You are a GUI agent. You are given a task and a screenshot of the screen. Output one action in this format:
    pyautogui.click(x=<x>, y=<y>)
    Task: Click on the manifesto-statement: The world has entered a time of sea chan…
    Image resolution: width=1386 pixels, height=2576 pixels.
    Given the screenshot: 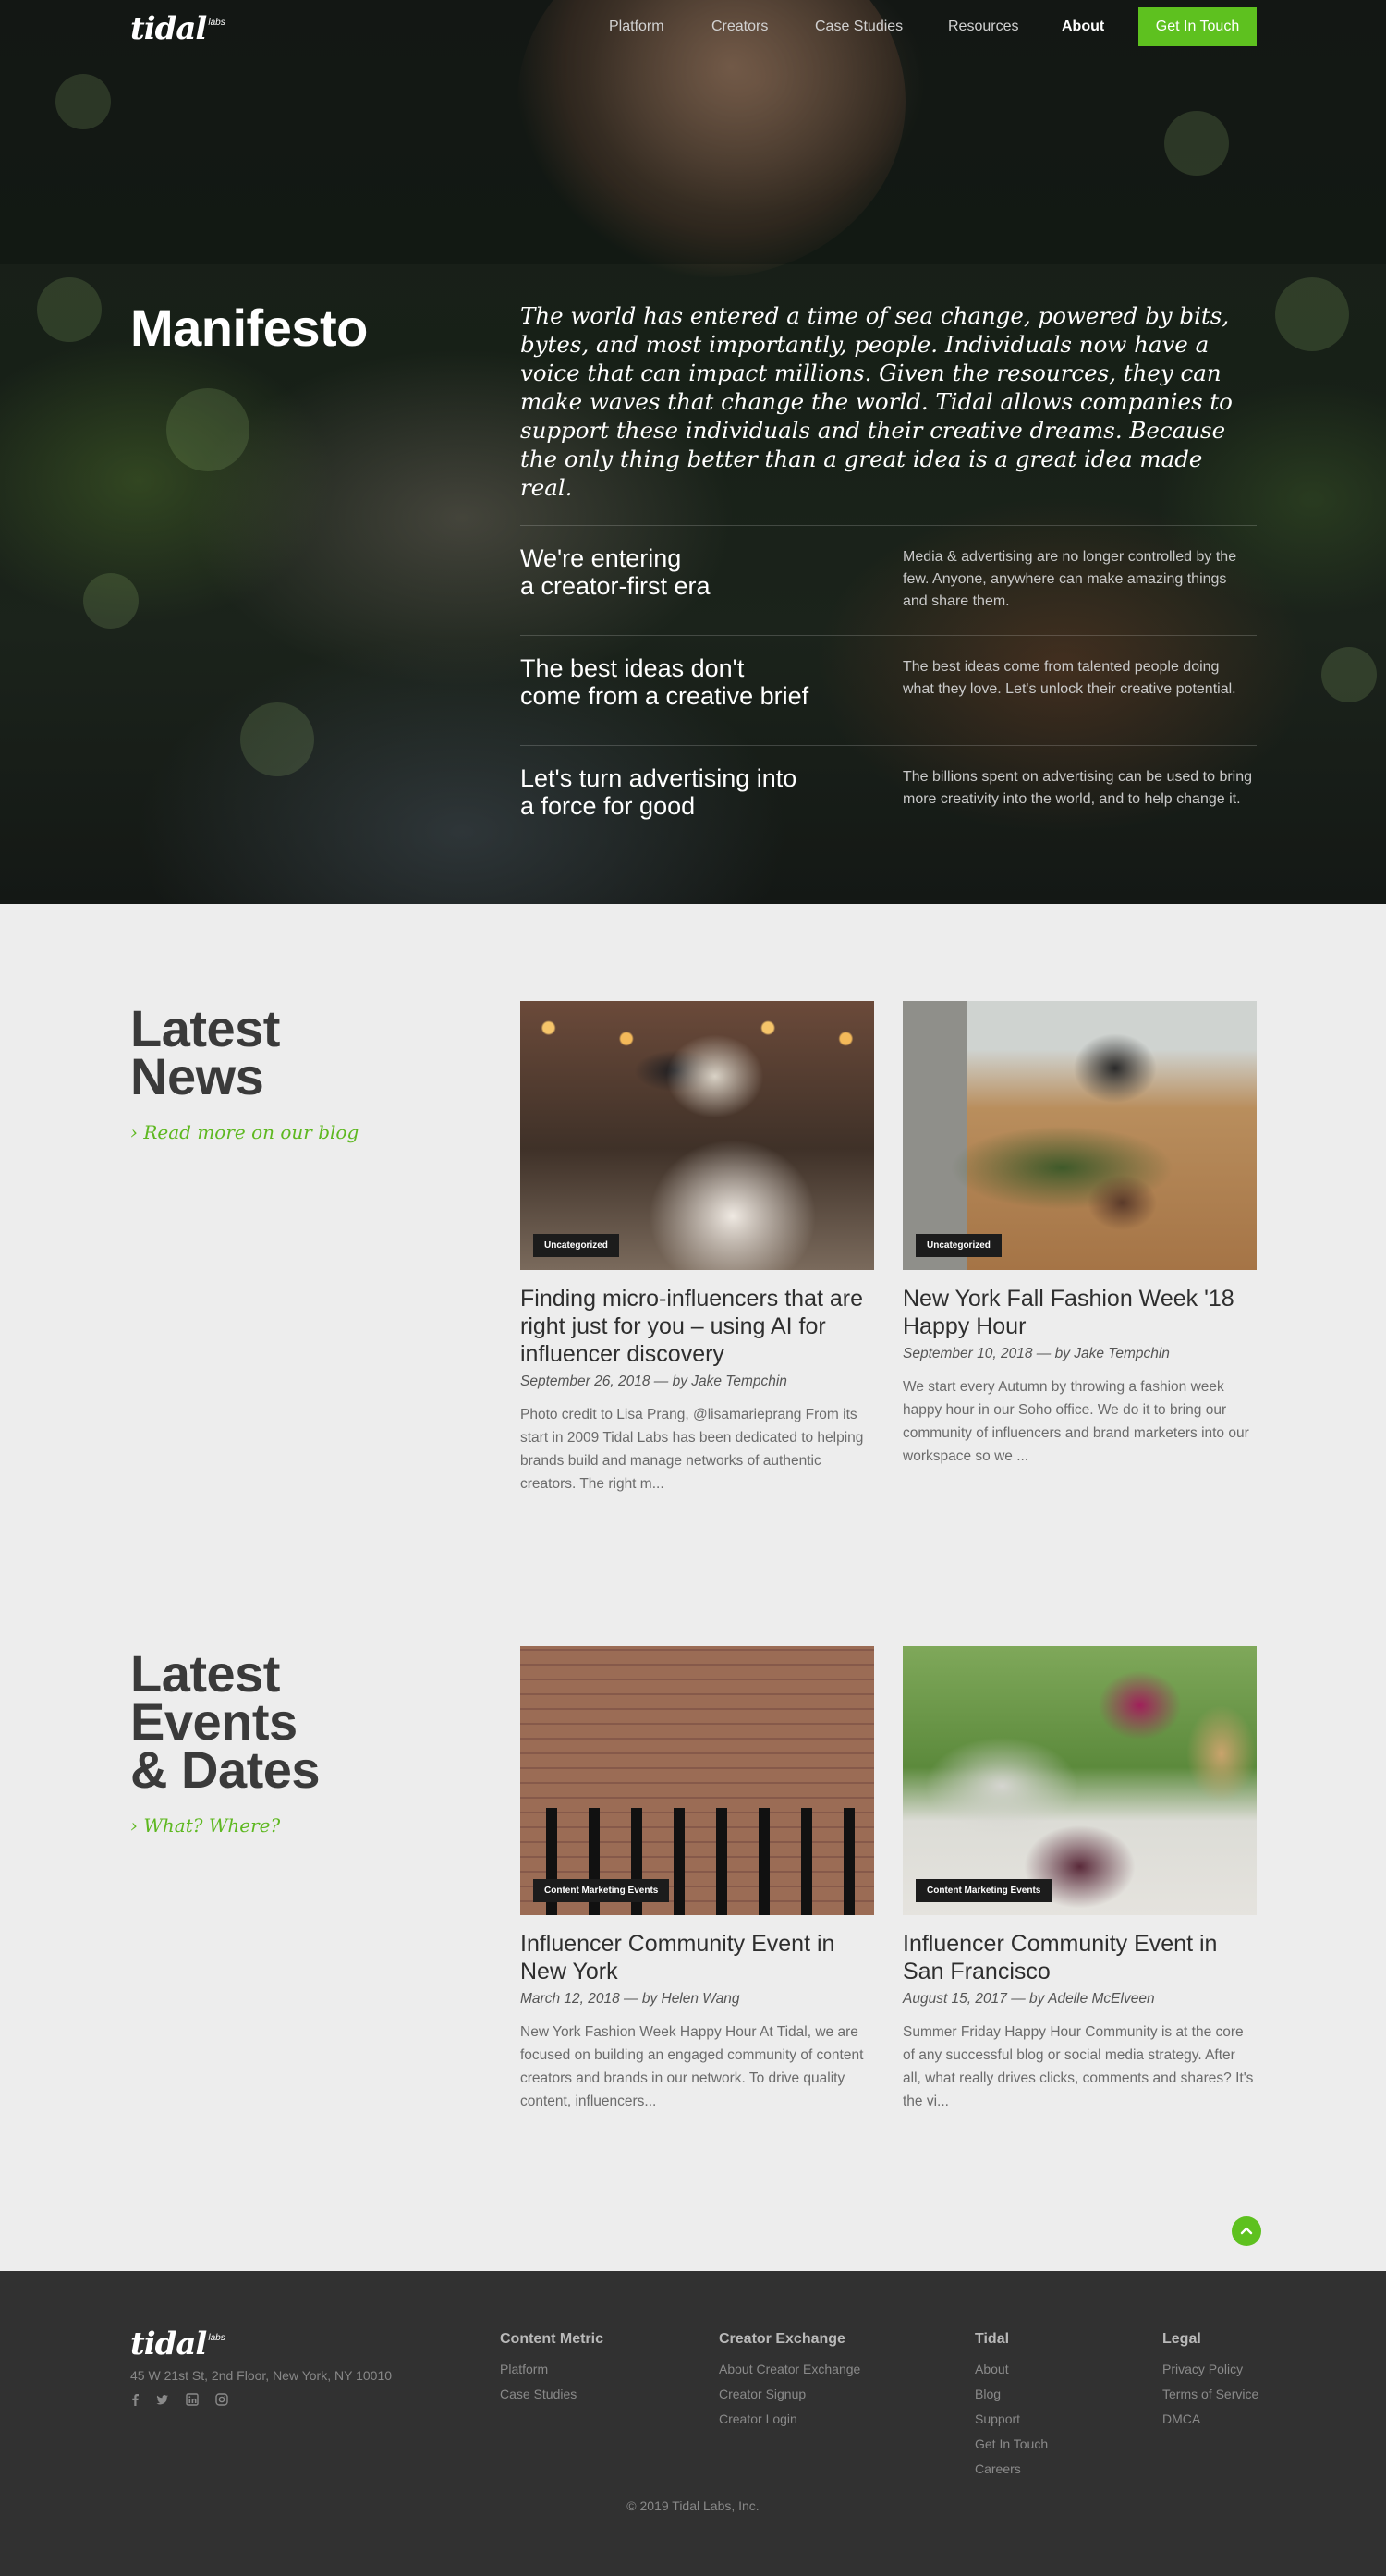 What is the action you would take?
    pyautogui.click(x=876, y=401)
    